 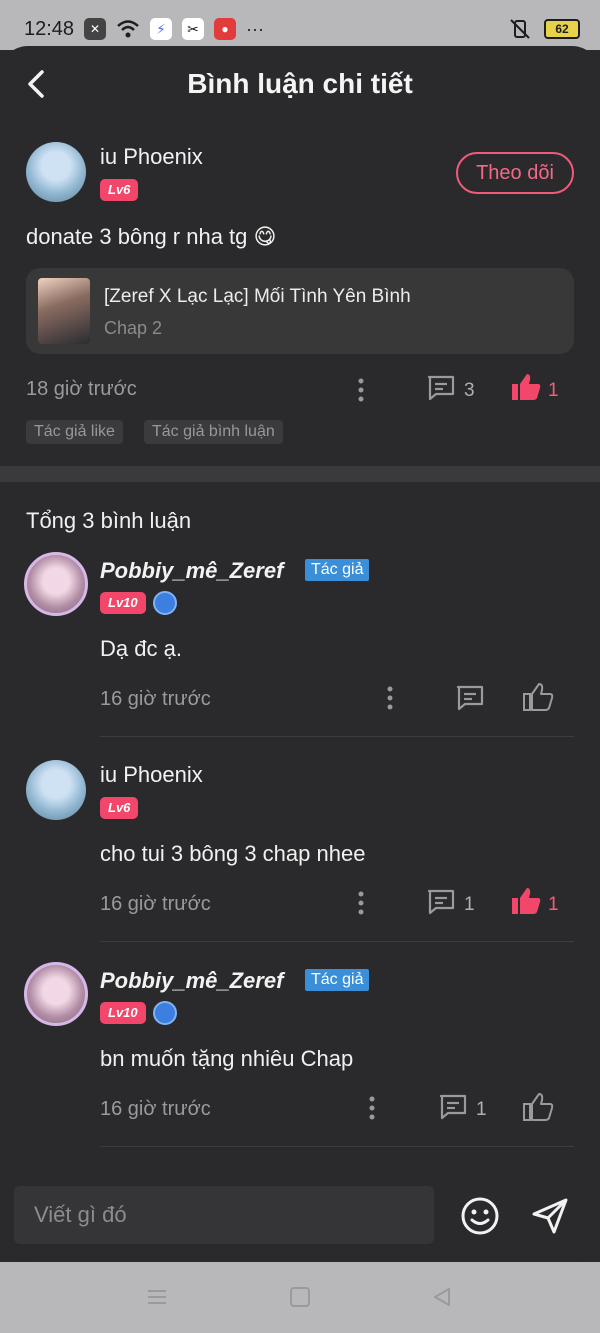 I want to click on story-chapter: Chap 2, so click(x=133, y=328).